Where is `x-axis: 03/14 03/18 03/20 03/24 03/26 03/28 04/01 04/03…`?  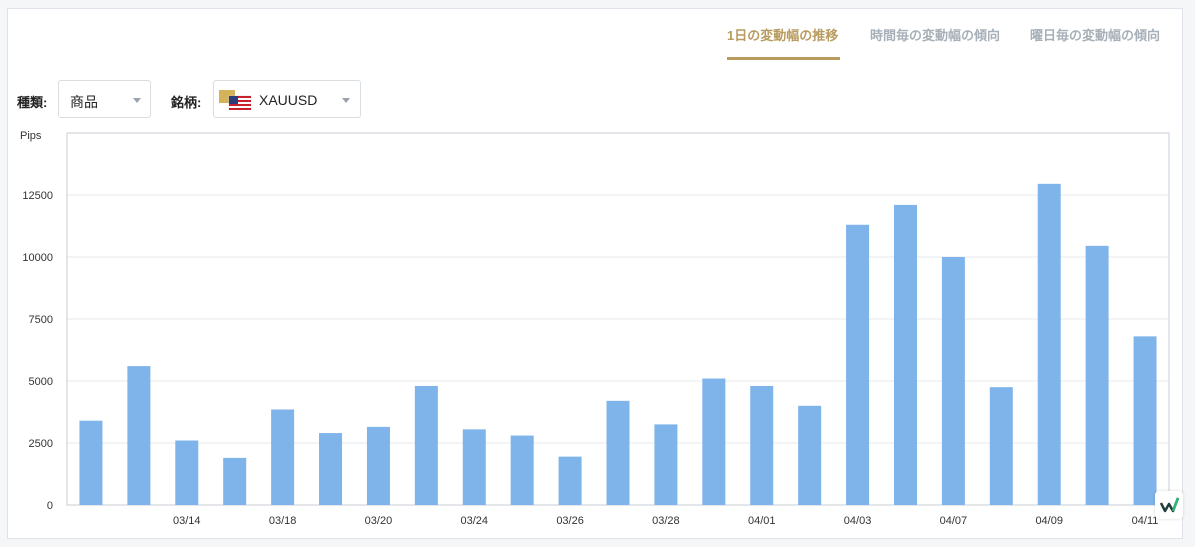
x-axis: 03/14 03/18 03/20 03/24 03/26 03/28 04/01 04/03… is located at coordinates (665, 521).